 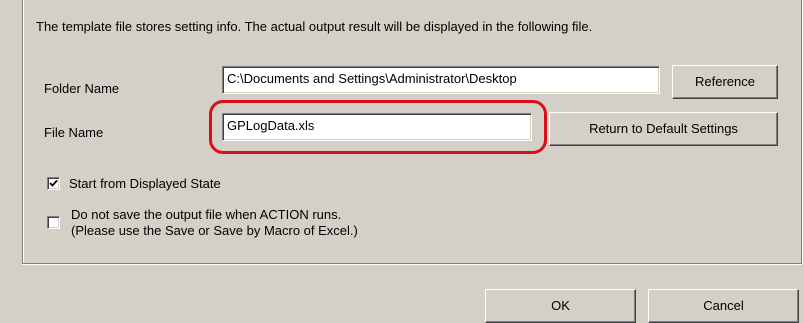 What do you see at coordinates (663, 129) in the screenshot?
I see `return-to-default-button: Return to Default Settings` at bounding box center [663, 129].